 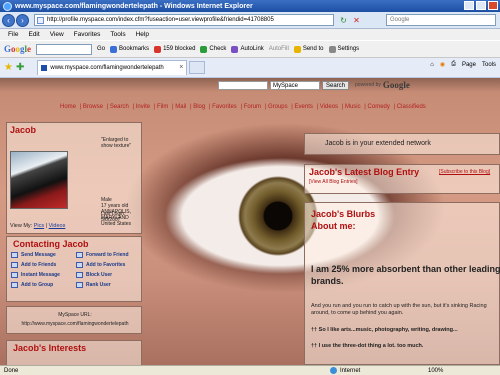 What do you see at coordinates (343, 214) in the screenshot?
I see `blurbs-title: Jacob's Blurbs` at bounding box center [343, 214].